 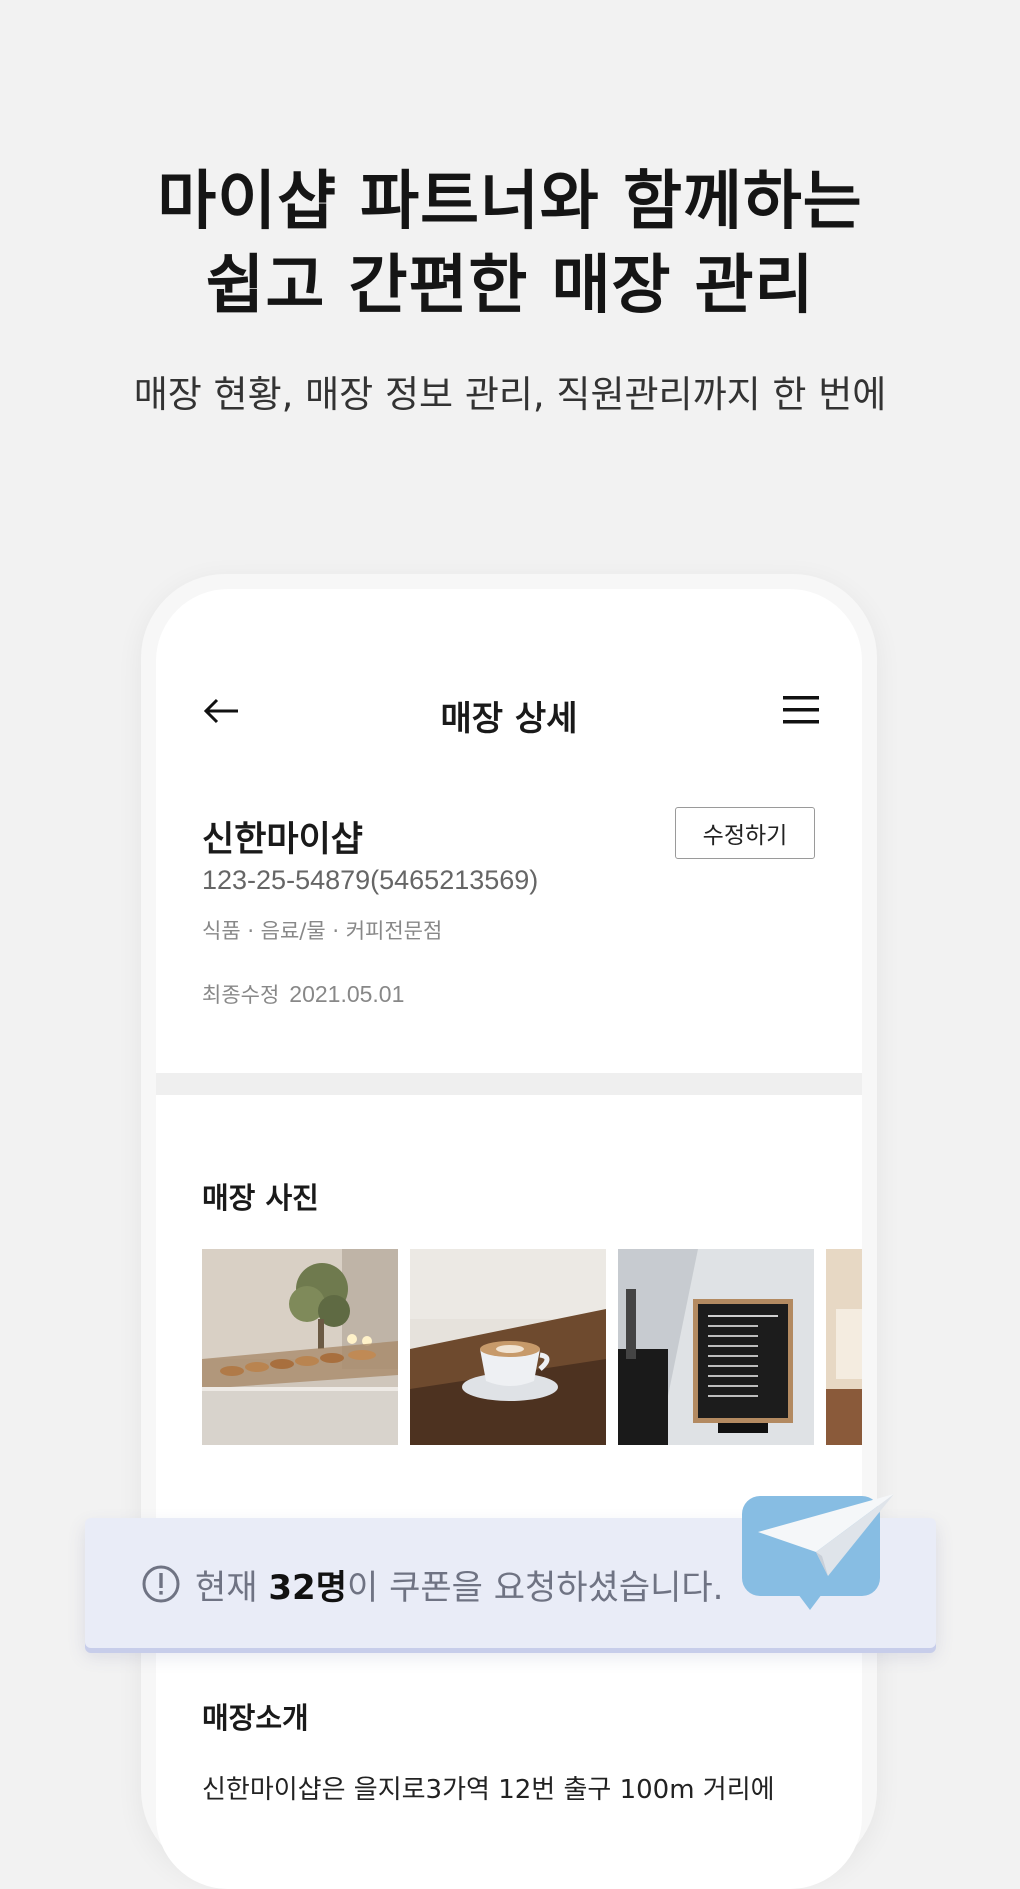 I want to click on intro-text: 신한마이샵은 을지로3가역 12번 출구 100m 거리에, so click(x=488, y=1790).